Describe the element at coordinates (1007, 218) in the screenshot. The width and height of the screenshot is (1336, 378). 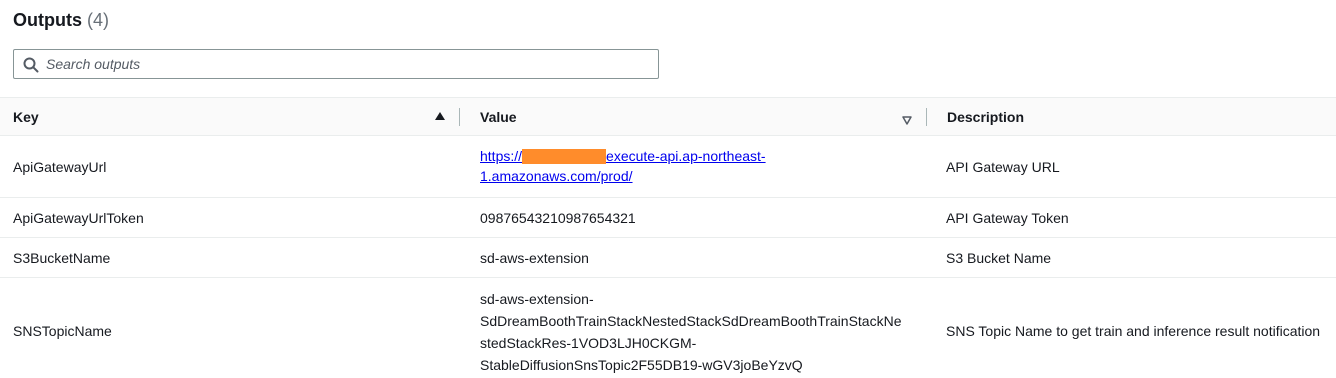
I see `output-description: API Gateway Token` at that location.